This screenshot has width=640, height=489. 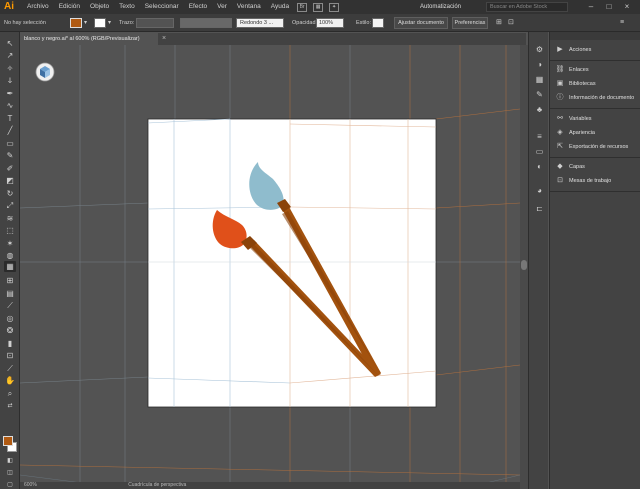 I want to click on menu-seleccionar: Seleccionar, so click(x=162, y=7).